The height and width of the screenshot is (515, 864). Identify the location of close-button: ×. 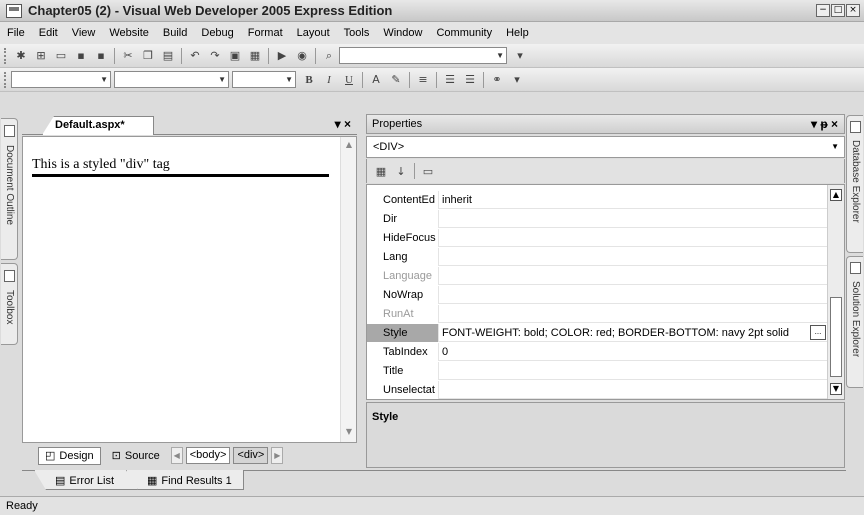
(853, 10).